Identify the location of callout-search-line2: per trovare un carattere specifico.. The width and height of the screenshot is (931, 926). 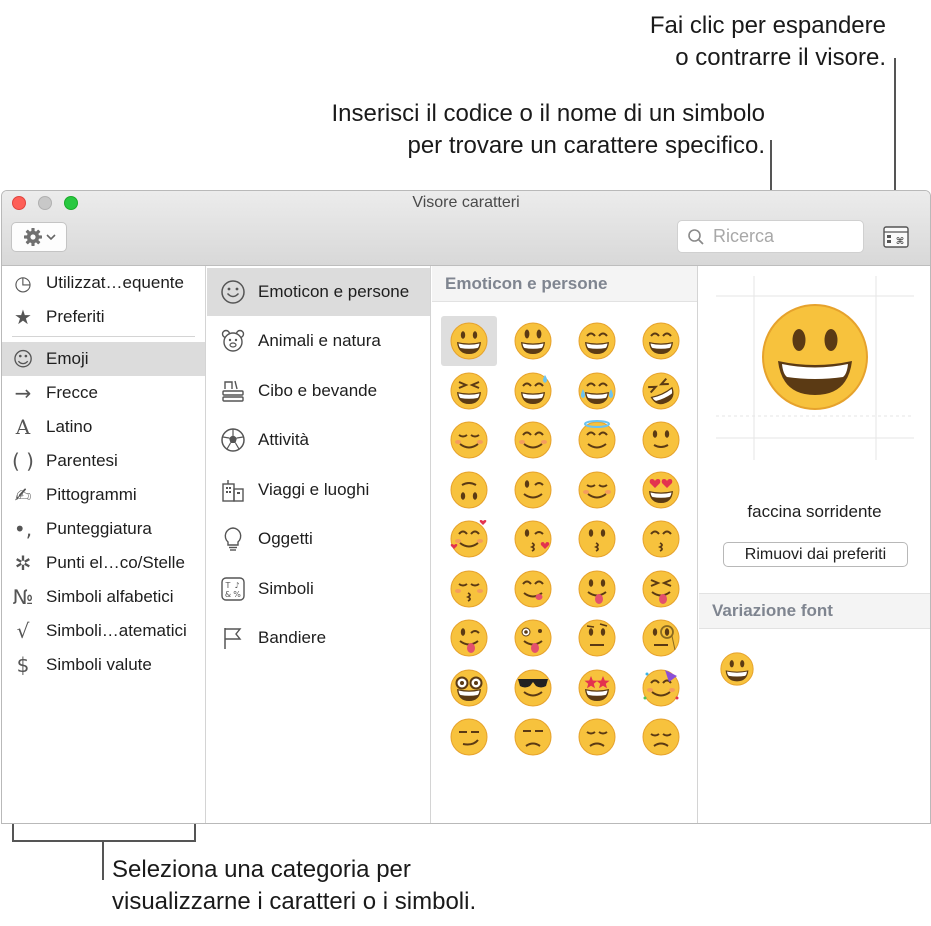
(586, 145).